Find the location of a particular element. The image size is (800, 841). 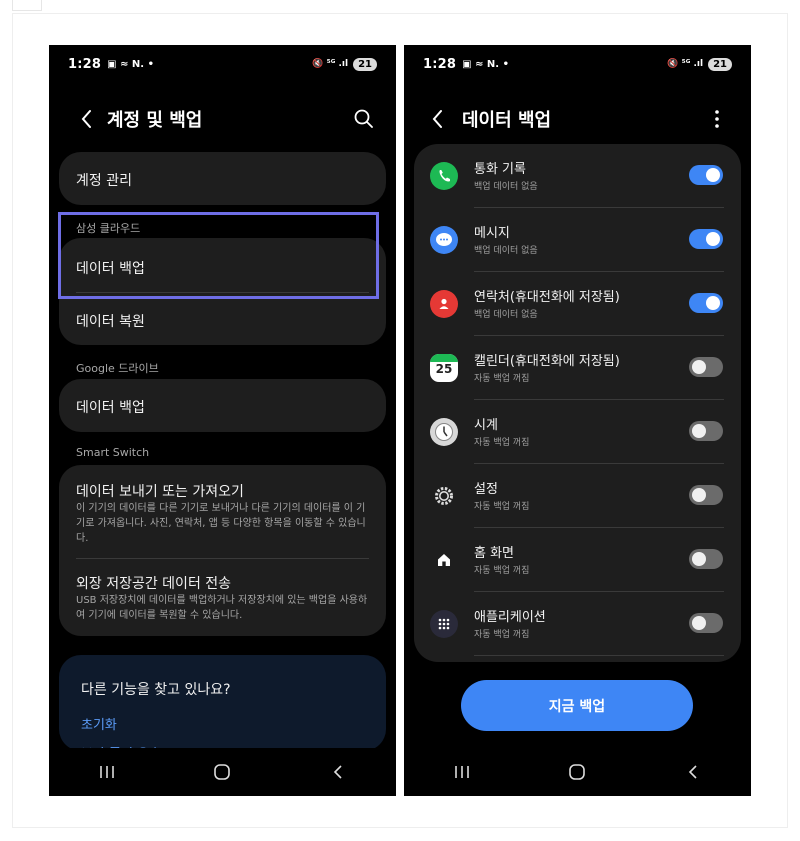

backup-row: 메시지백업 데이터 없음 is located at coordinates (577, 240).